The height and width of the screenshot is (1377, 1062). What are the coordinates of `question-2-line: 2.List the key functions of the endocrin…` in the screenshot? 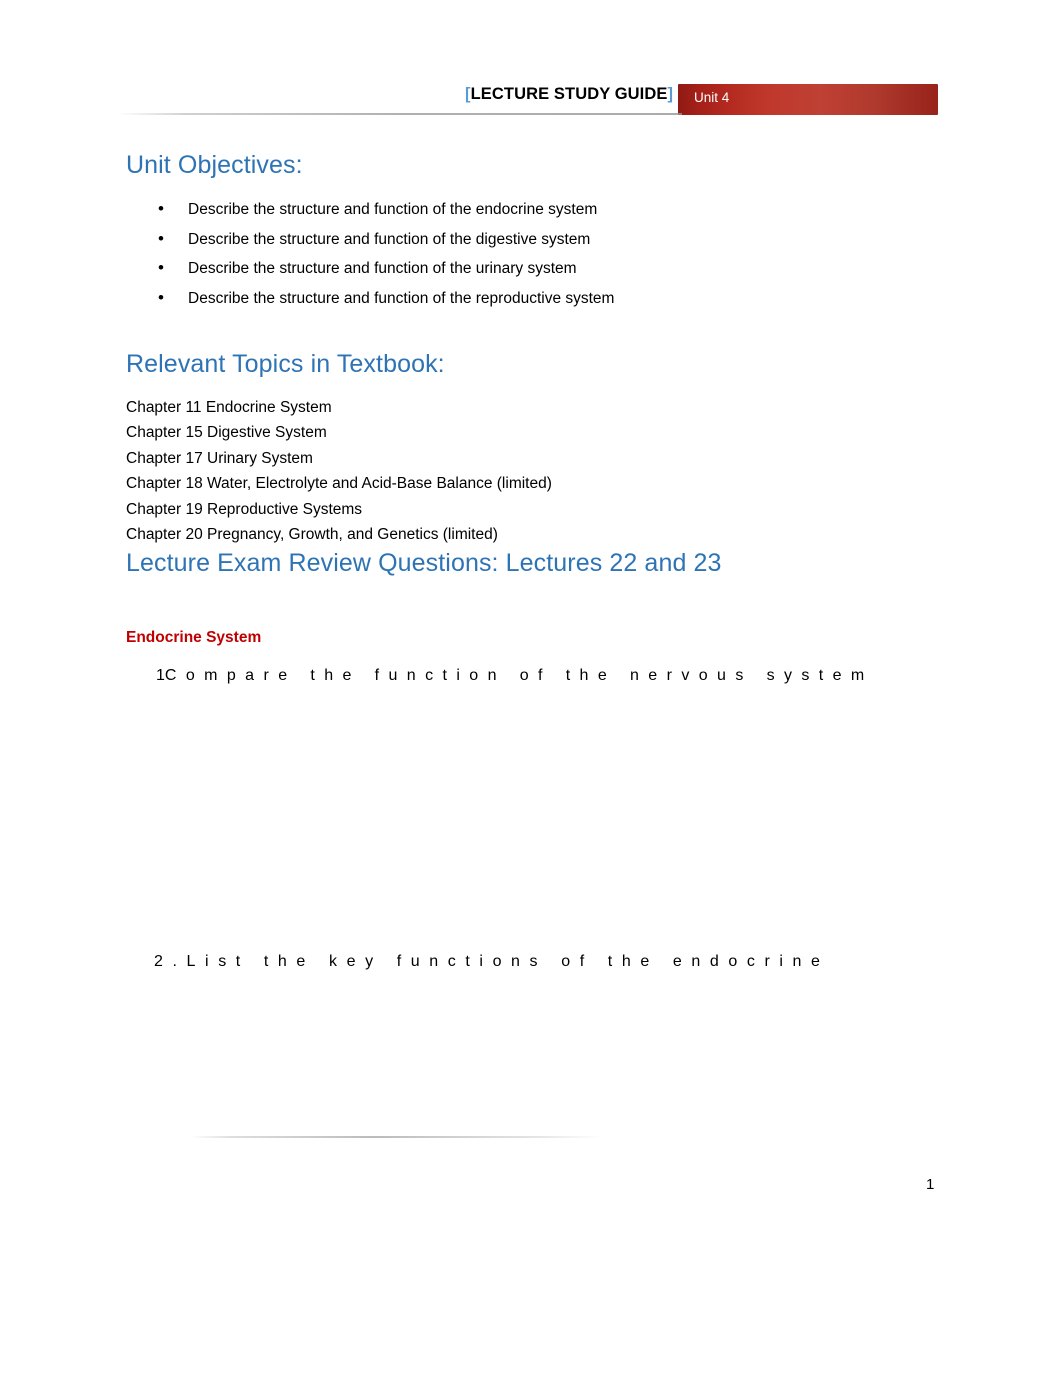 It's located at (591, 962).